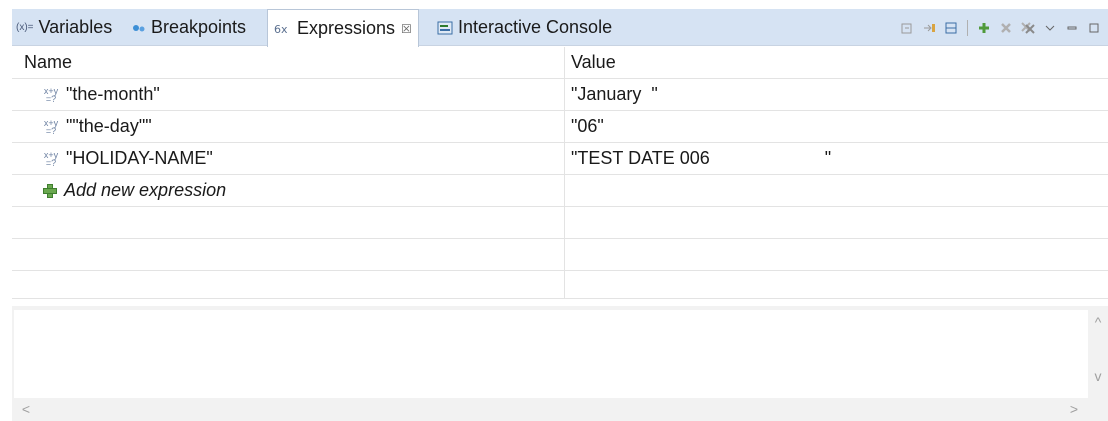 Image resolution: width=1108 pixels, height=421 pixels. What do you see at coordinates (288, 190) in the screenshot?
I see `row-name-cell: Add new expression` at bounding box center [288, 190].